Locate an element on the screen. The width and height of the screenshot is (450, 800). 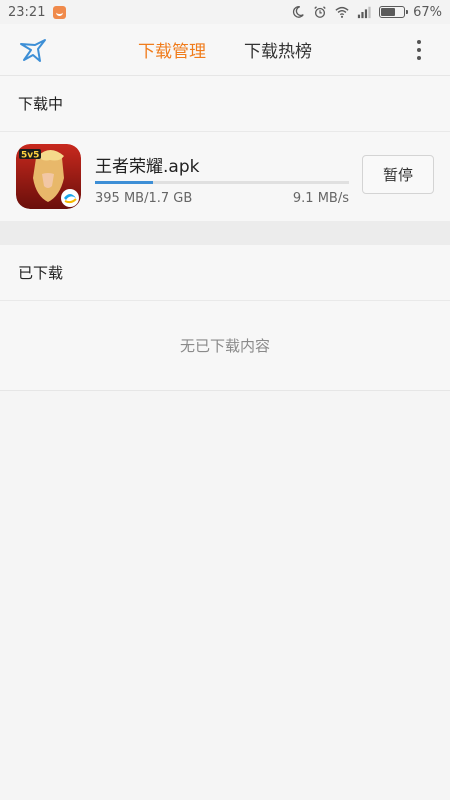
signal-icon is located at coordinates (364, 12).